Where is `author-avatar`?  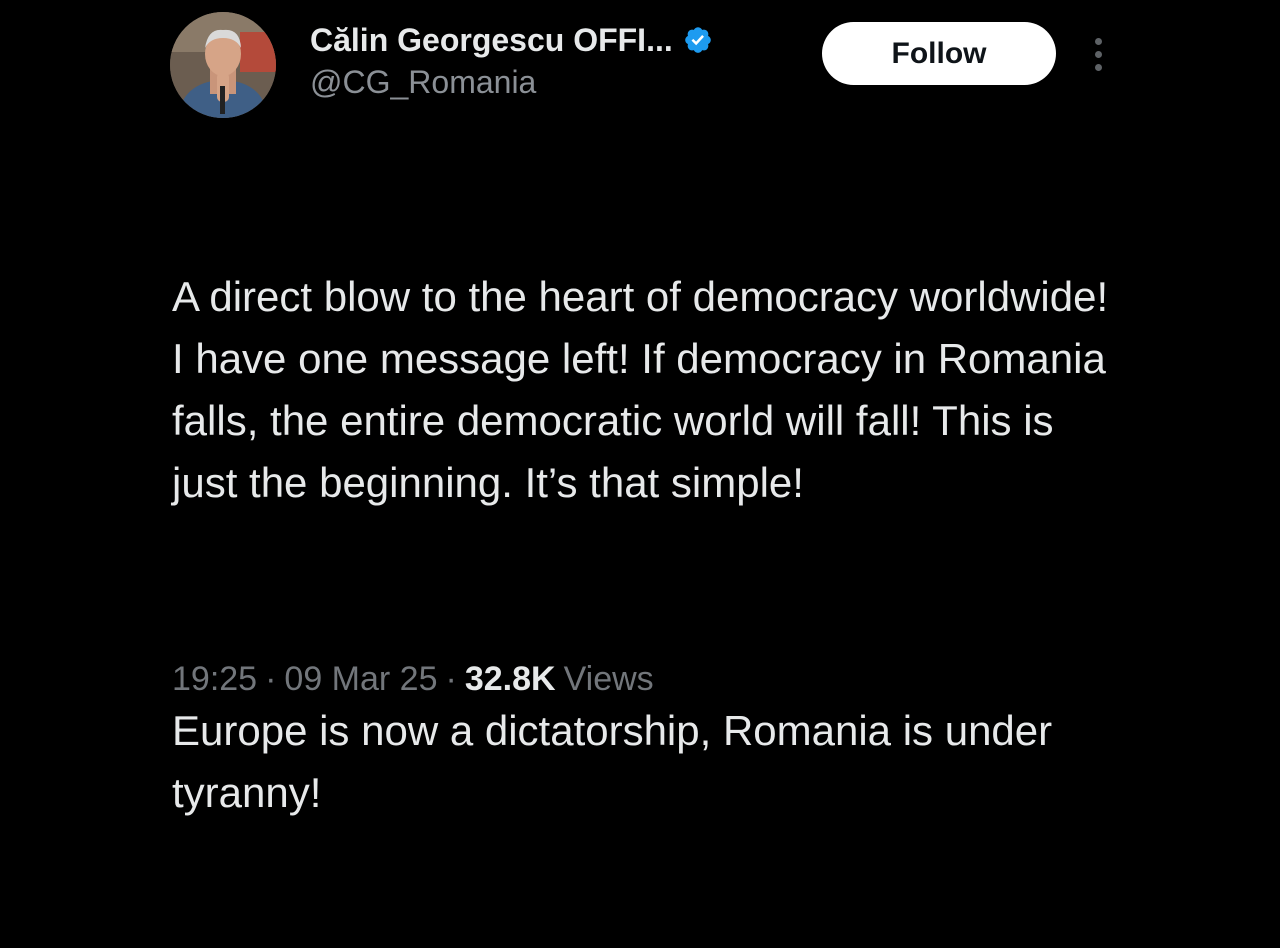 author-avatar is located at coordinates (223, 65).